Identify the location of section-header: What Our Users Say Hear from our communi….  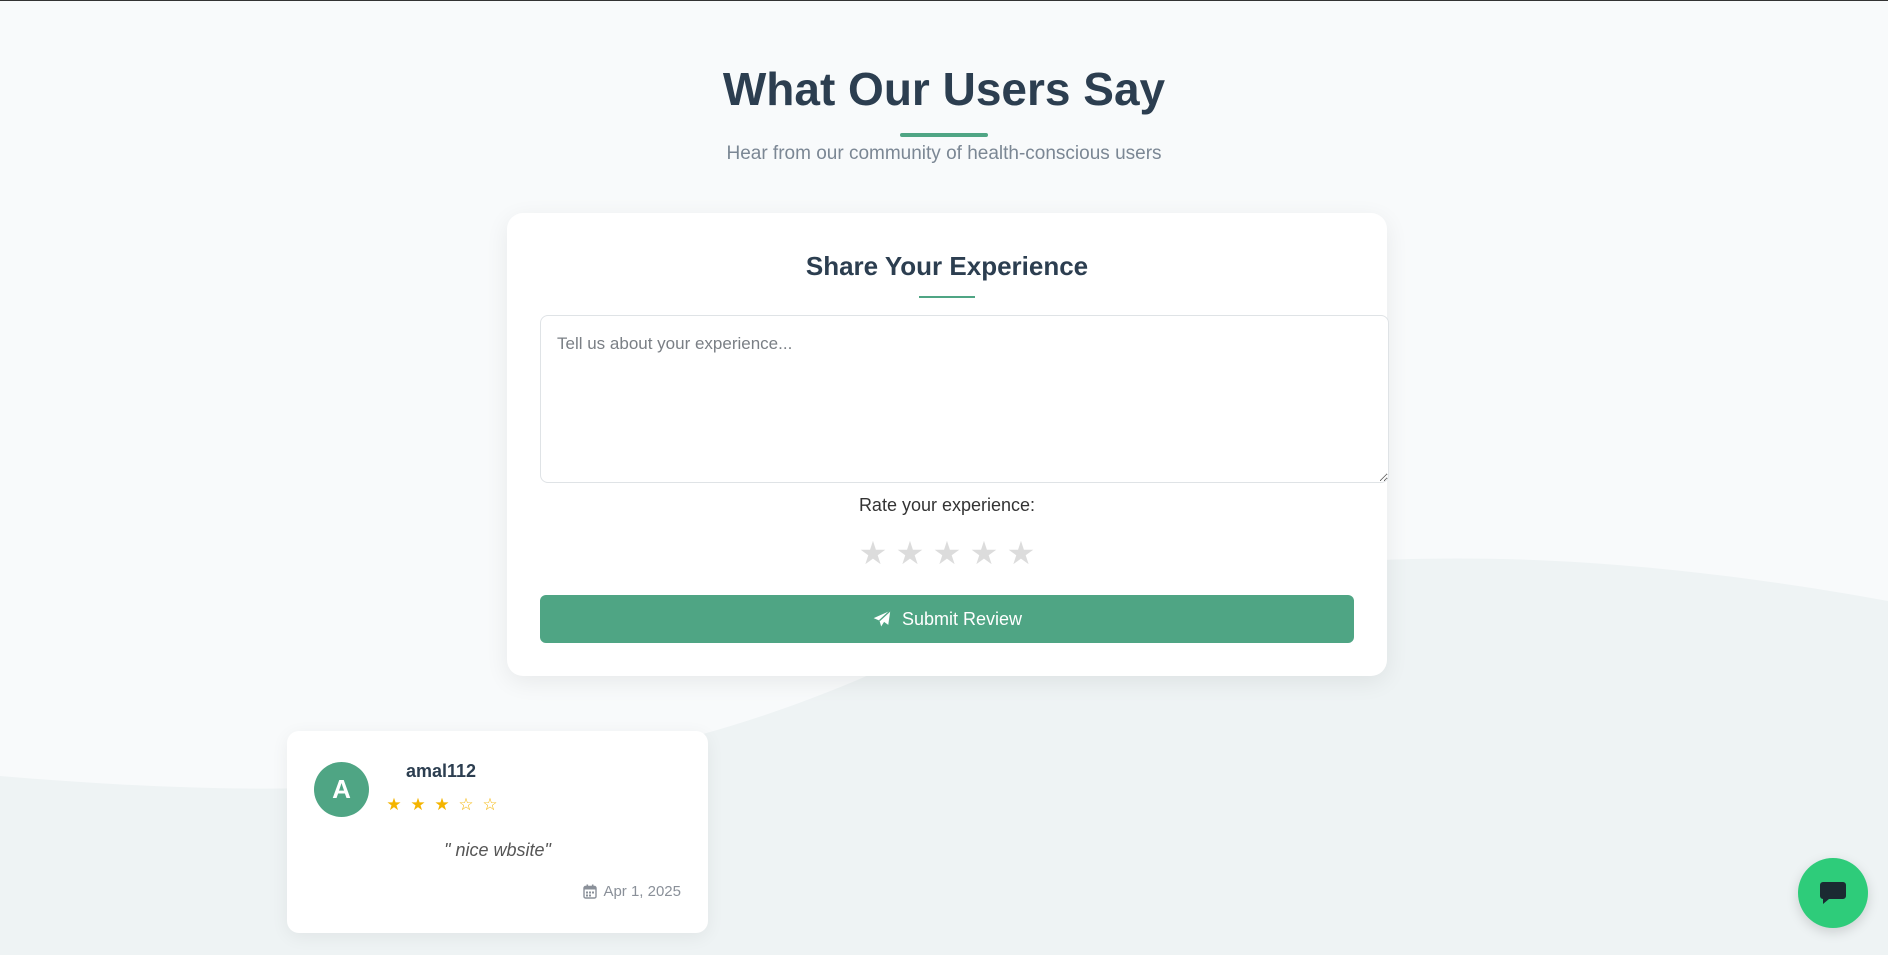
(944, 113).